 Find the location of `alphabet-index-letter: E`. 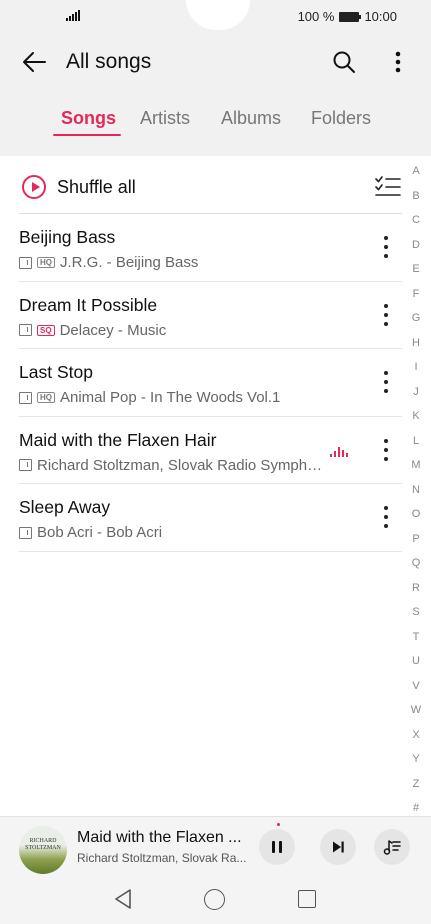

alphabet-index-letter: E is located at coordinates (415, 274).